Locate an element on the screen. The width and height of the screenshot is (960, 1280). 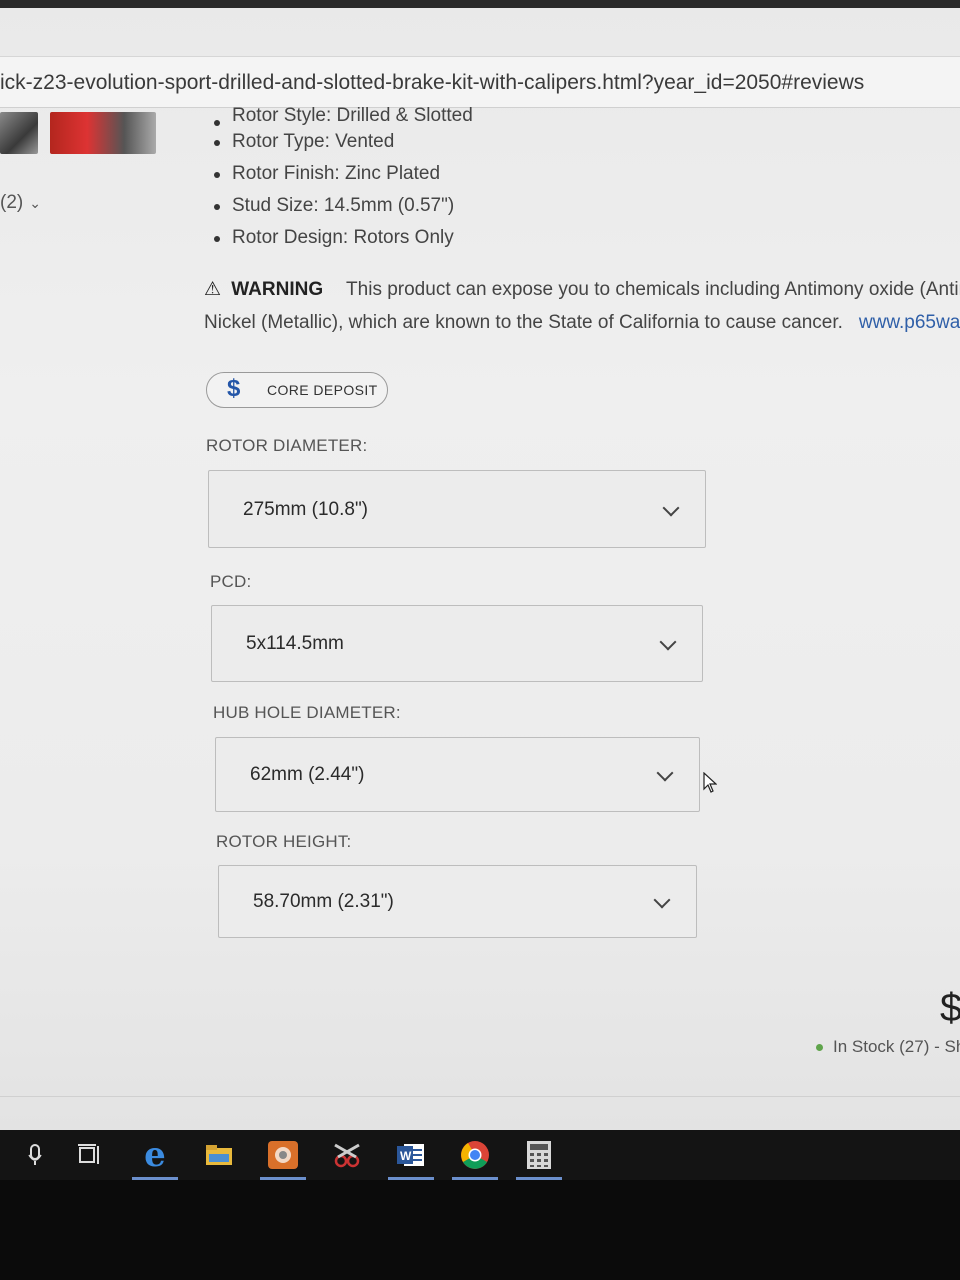
pcd-label: PCD: is located at coordinates (231, 581).